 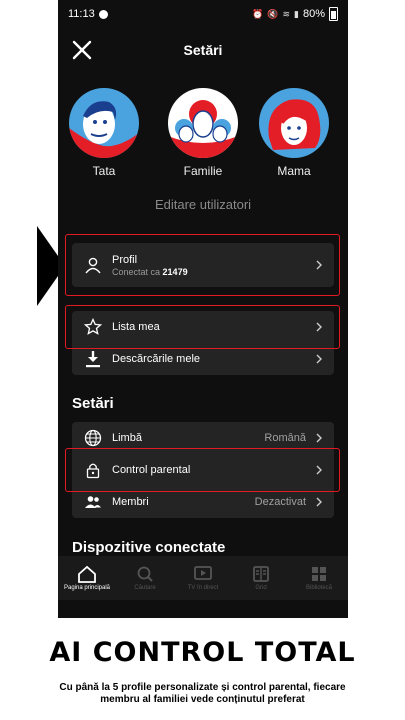 What do you see at coordinates (81, 14) in the screenshot?
I see `status-time: 11:13` at bounding box center [81, 14].